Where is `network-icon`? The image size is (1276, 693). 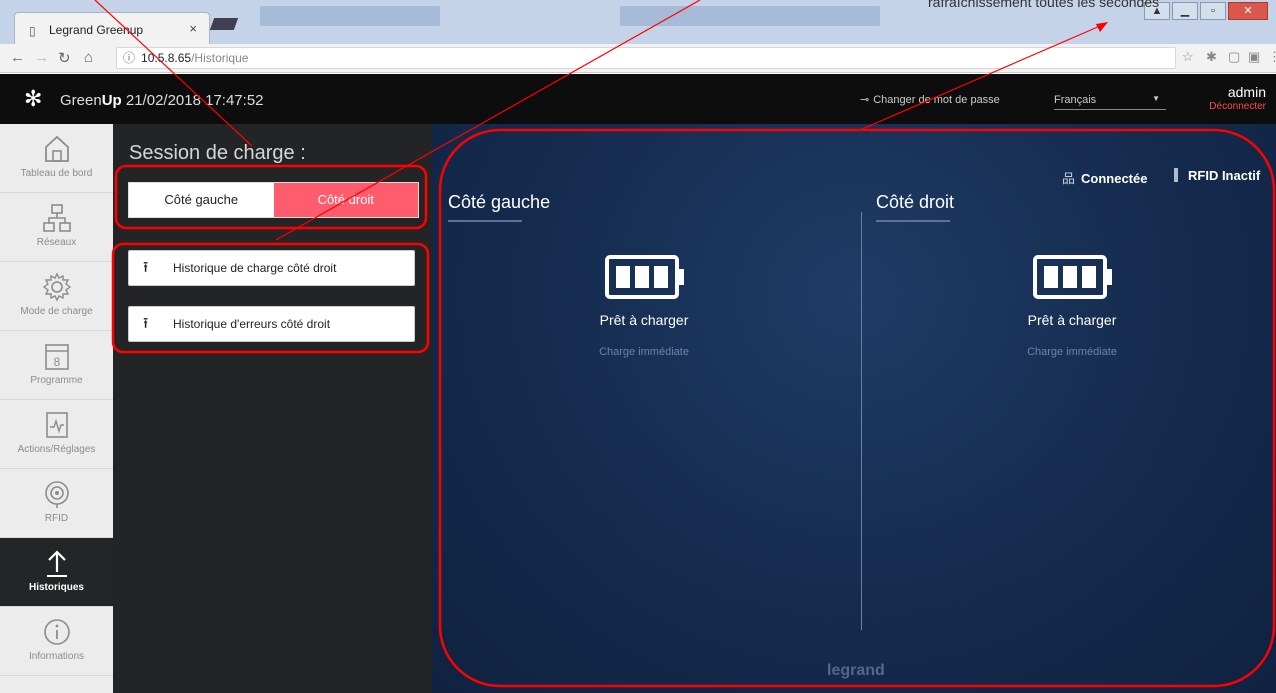
network-icon is located at coordinates (56, 218).